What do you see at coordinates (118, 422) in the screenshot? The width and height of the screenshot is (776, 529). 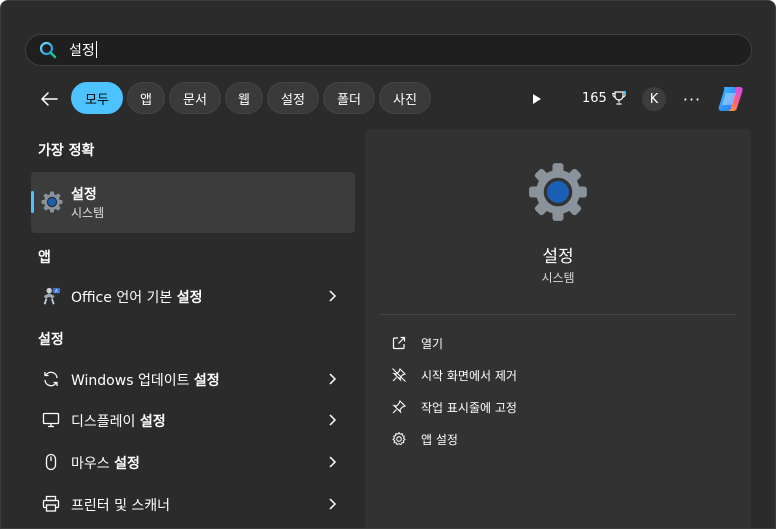 I see `result-label: 디스플레이 설정` at bounding box center [118, 422].